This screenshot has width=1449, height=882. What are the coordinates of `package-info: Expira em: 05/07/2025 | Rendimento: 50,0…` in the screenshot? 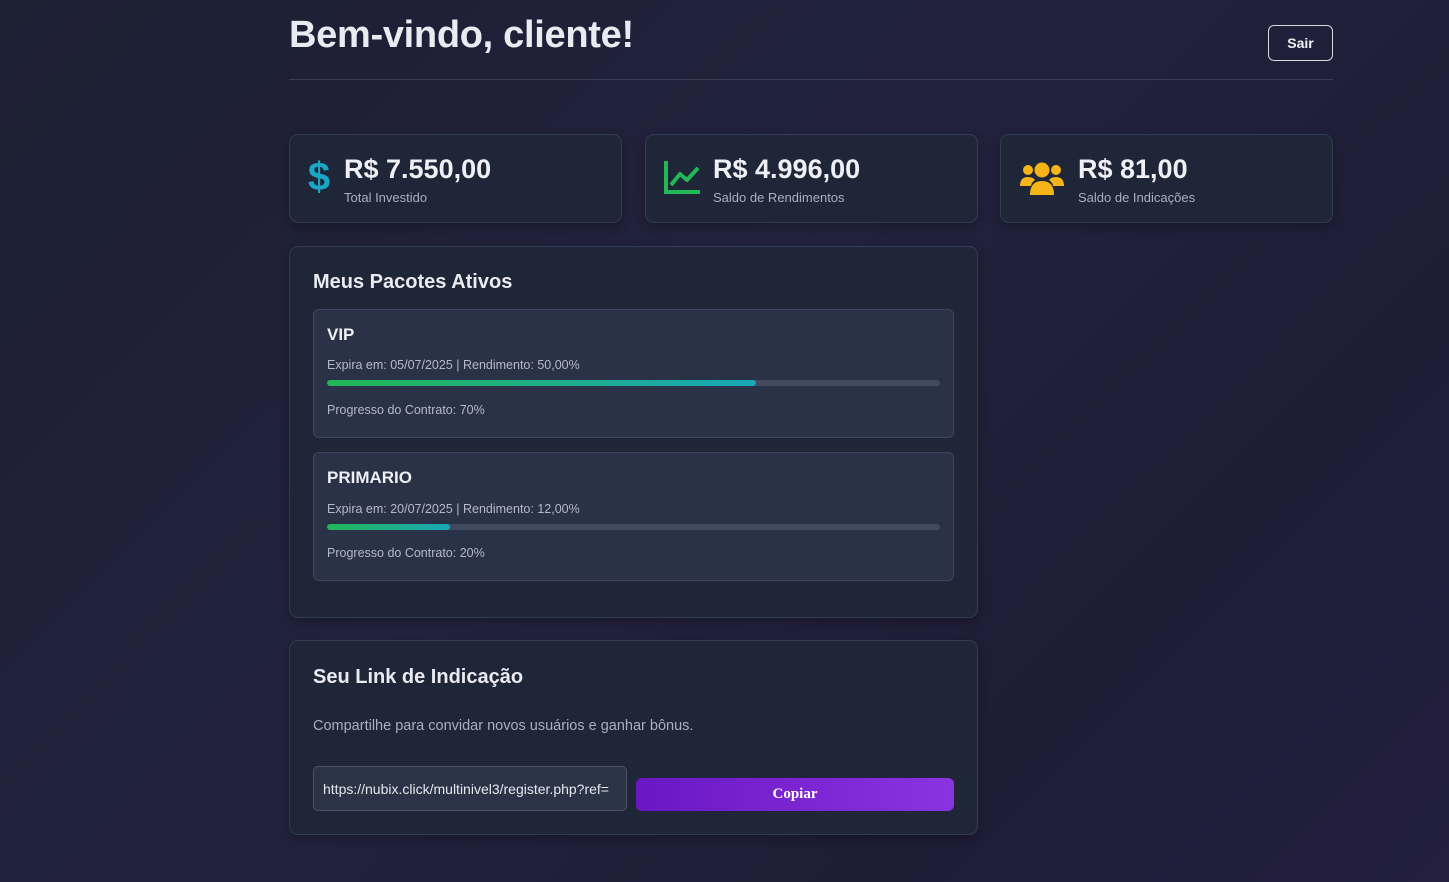 It's located at (453, 365).